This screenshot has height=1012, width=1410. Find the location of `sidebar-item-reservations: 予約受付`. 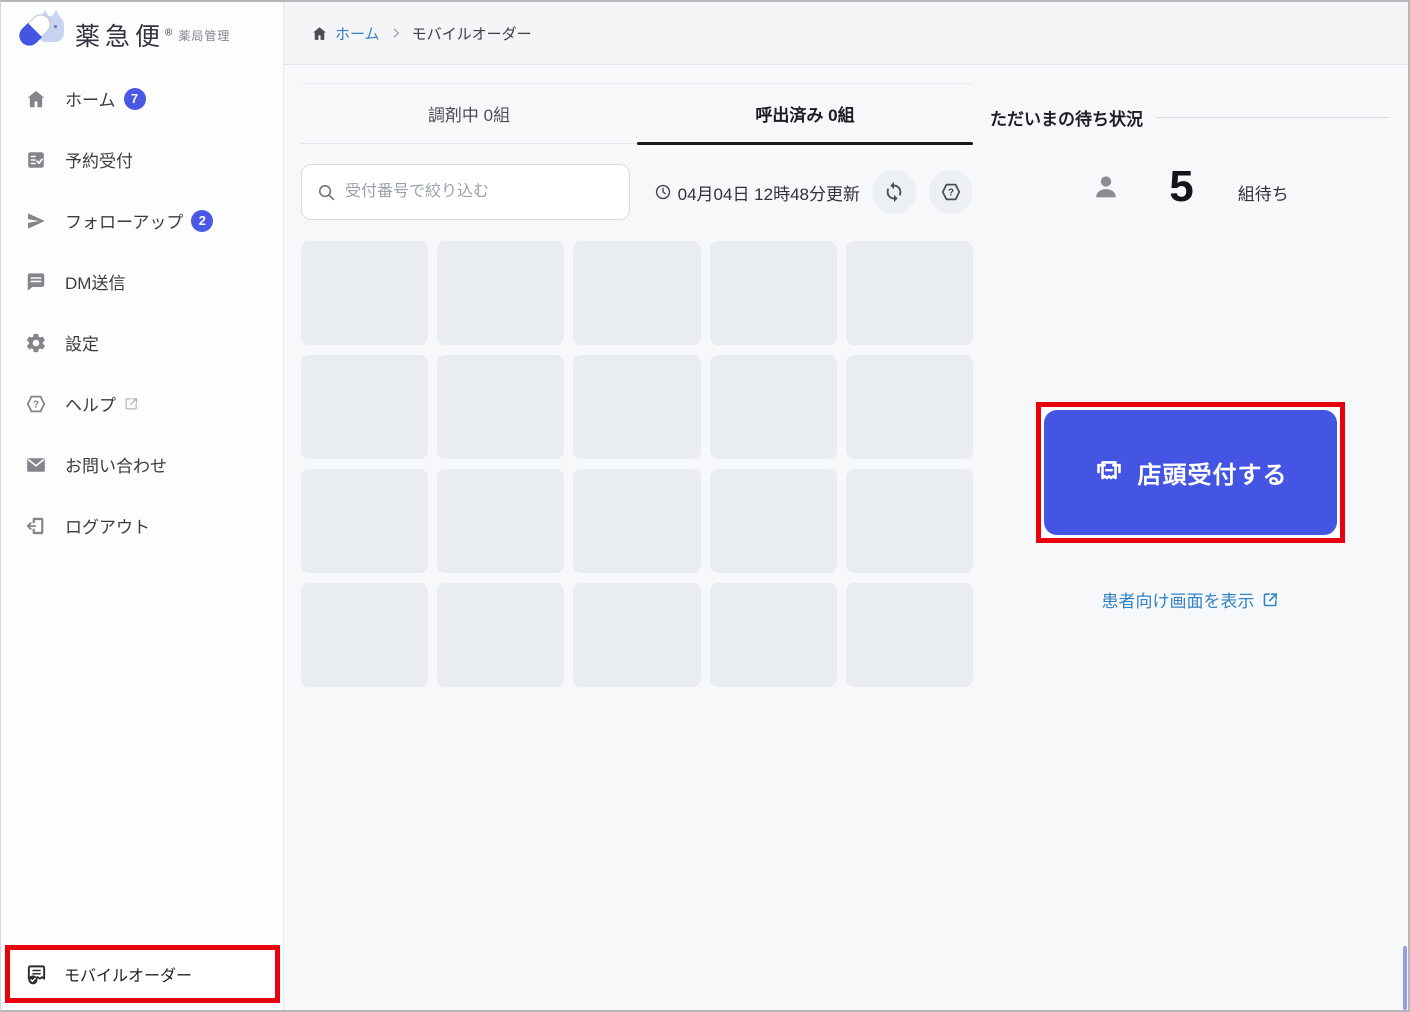

sidebar-item-reservations: 予約受付 is located at coordinates (142, 159).